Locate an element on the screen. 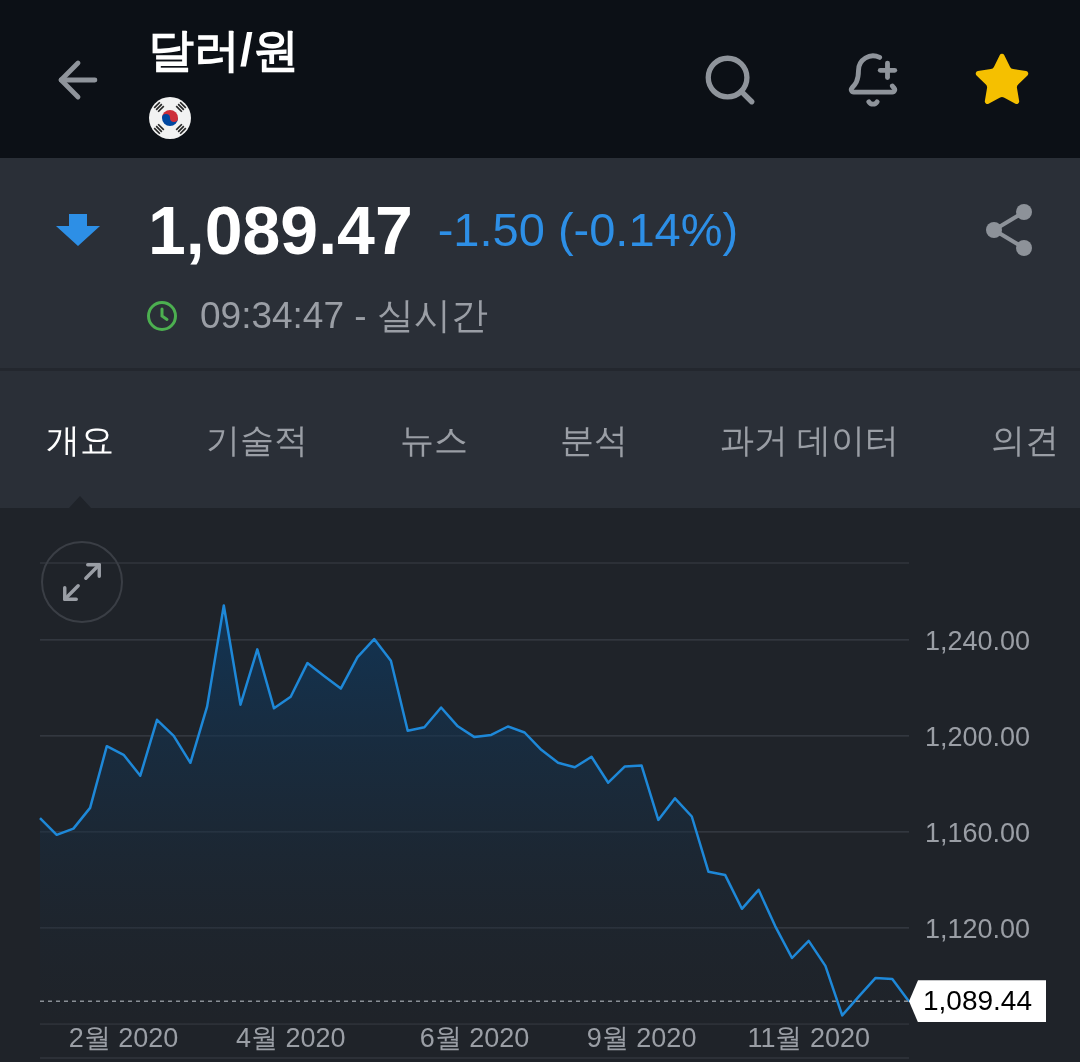 This screenshot has height=1062, width=1080. x-axis-label: 9월 2020 is located at coordinates (641, 1038).